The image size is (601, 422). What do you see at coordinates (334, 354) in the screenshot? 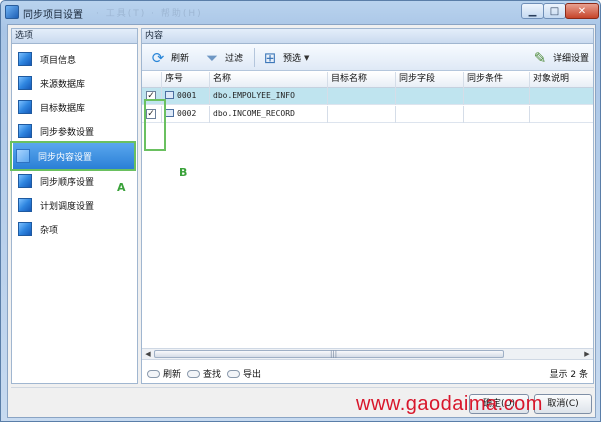
I see `grip-icon: |||` at bounding box center [334, 354].